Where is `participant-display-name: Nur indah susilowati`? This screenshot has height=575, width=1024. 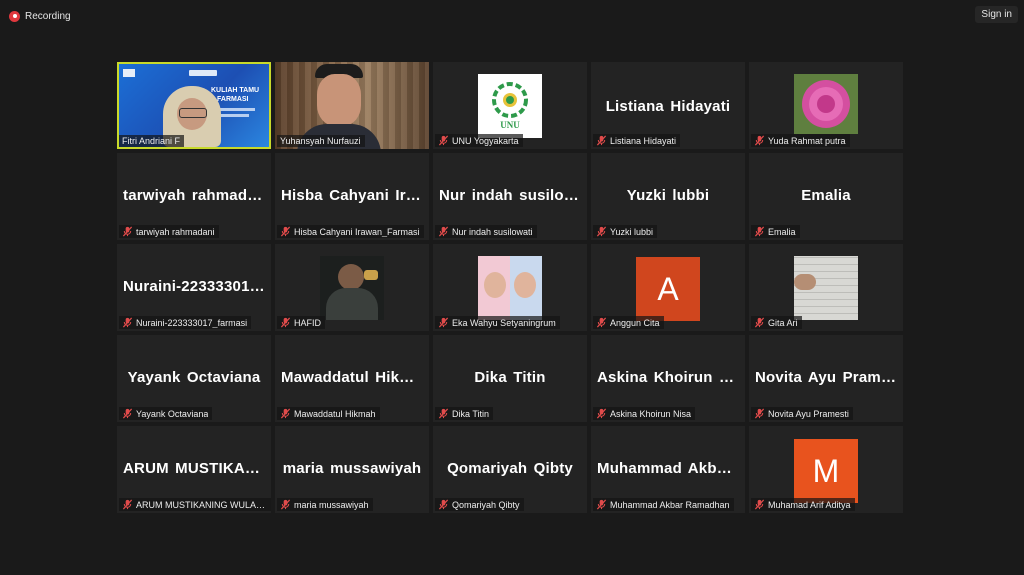
participant-display-name: Nur indah susilowati is located at coordinates (510, 195).